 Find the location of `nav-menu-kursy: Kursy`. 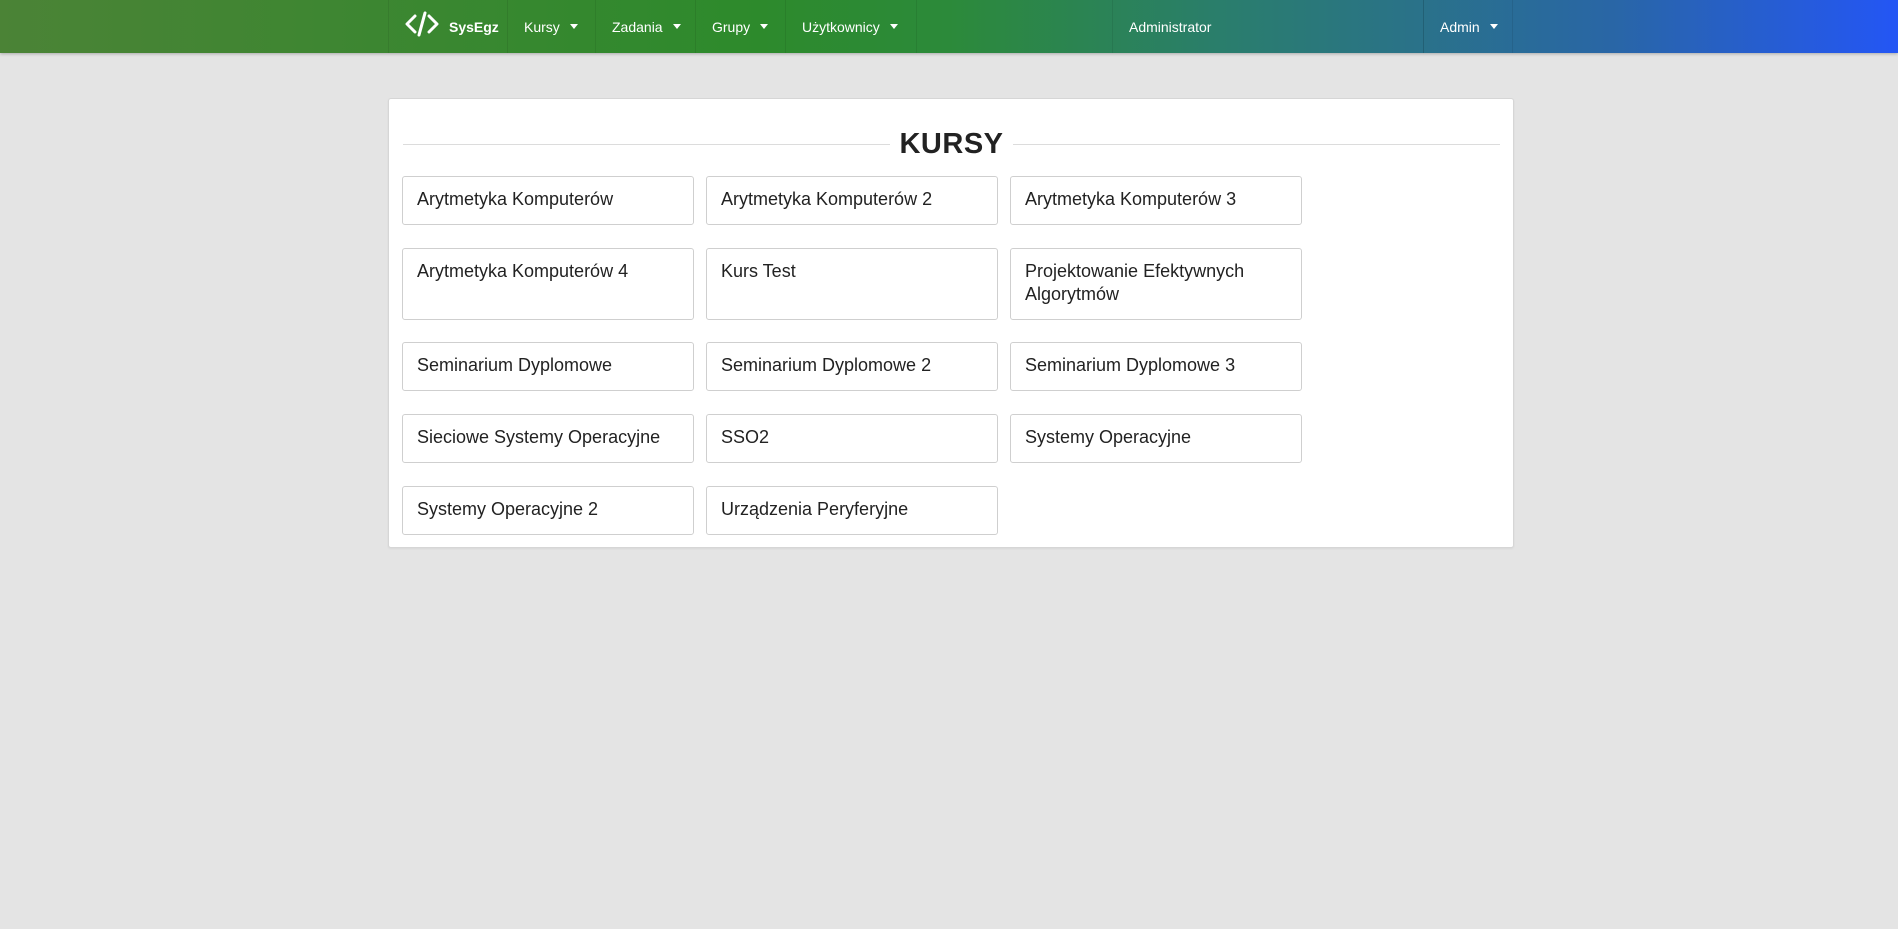

nav-menu-kursy: Kursy is located at coordinates (552, 26).